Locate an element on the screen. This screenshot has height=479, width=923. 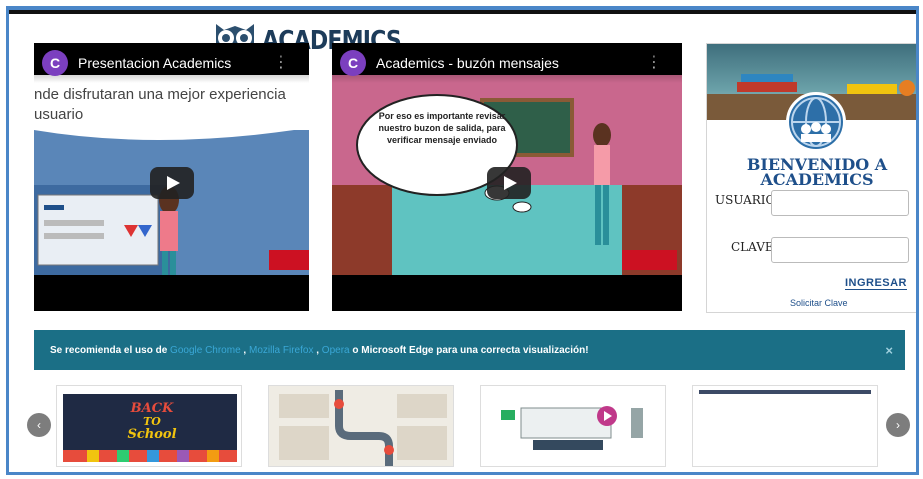
carousel-prev-button: ‹ is located at coordinates (39, 425).